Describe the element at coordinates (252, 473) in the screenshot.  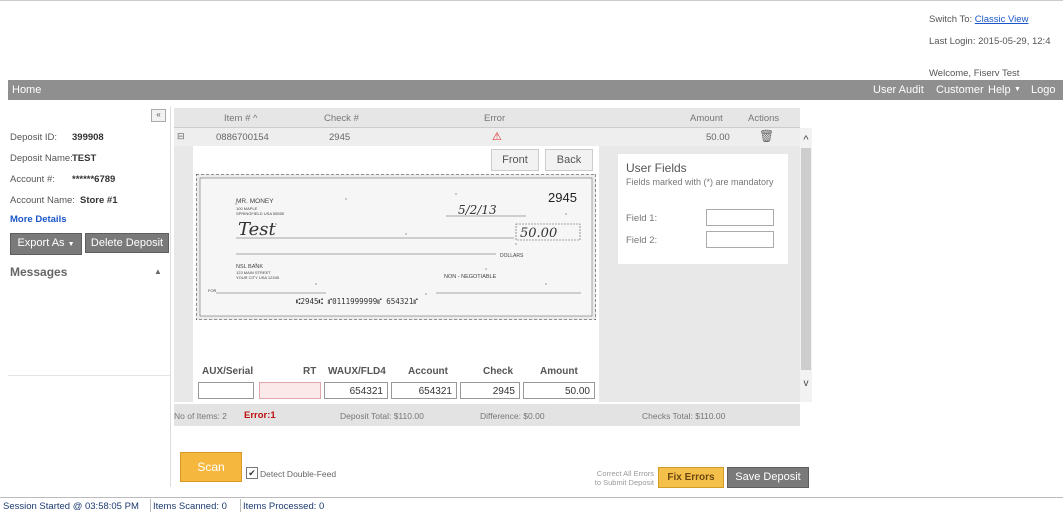
I see `detect-double-feed-checkbox: ✔` at that location.